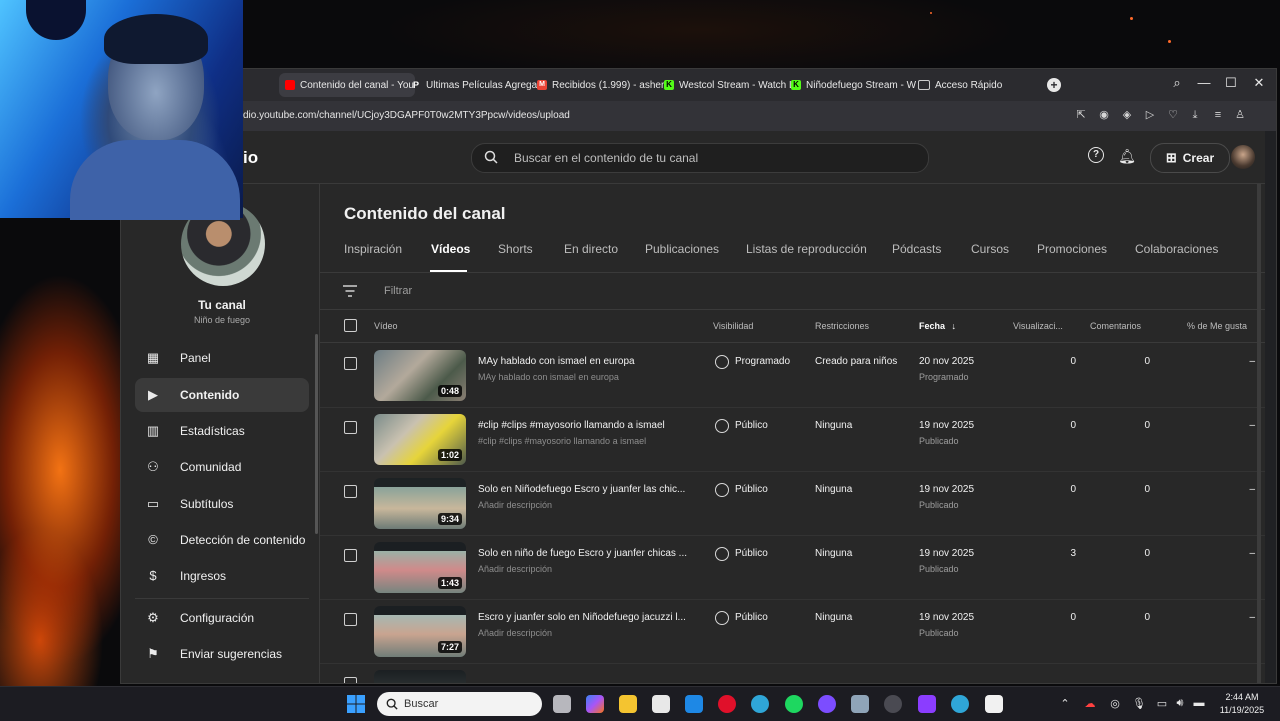  I want to click on sidebar-item-estadisticas: ▥ Estadísticas, so click(222, 431).